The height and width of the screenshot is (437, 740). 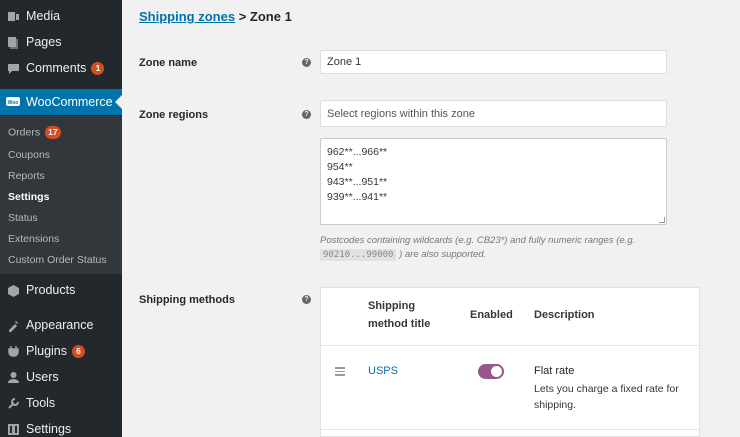 I want to click on hint-code-example: 90210...99000, so click(x=358, y=255).